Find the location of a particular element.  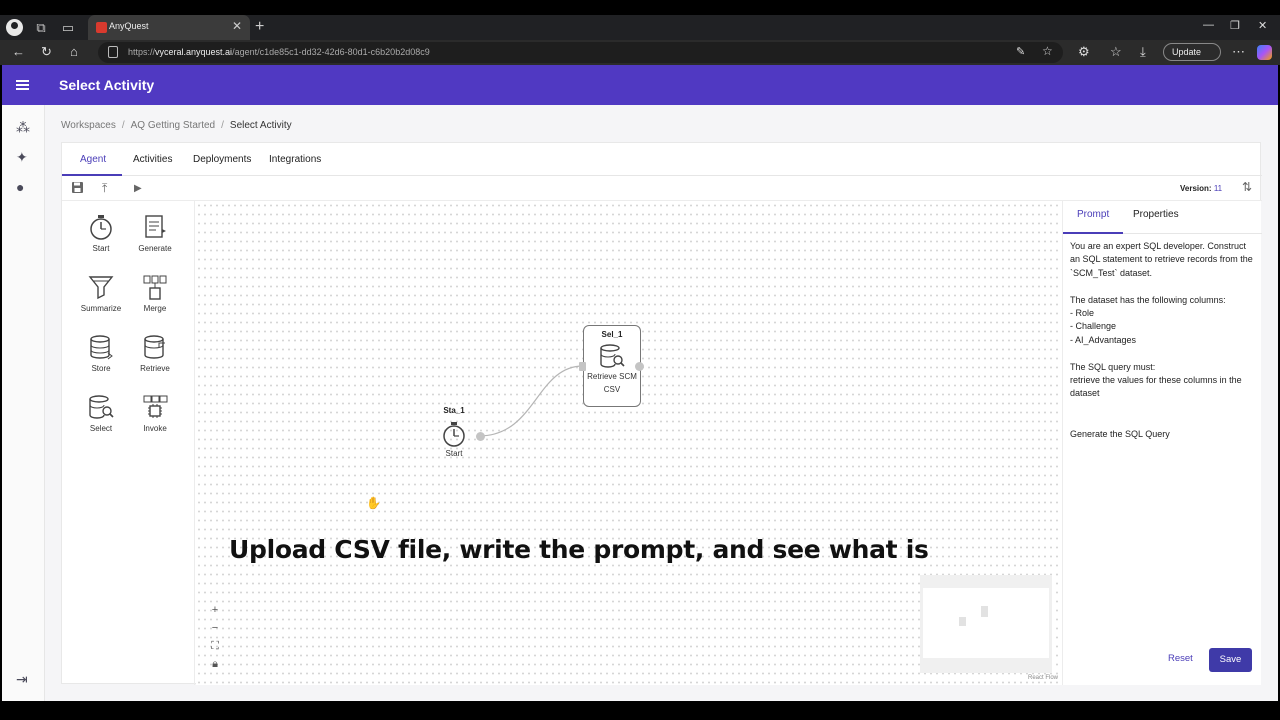

minimap-viewport is located at coordinates (986, 623).